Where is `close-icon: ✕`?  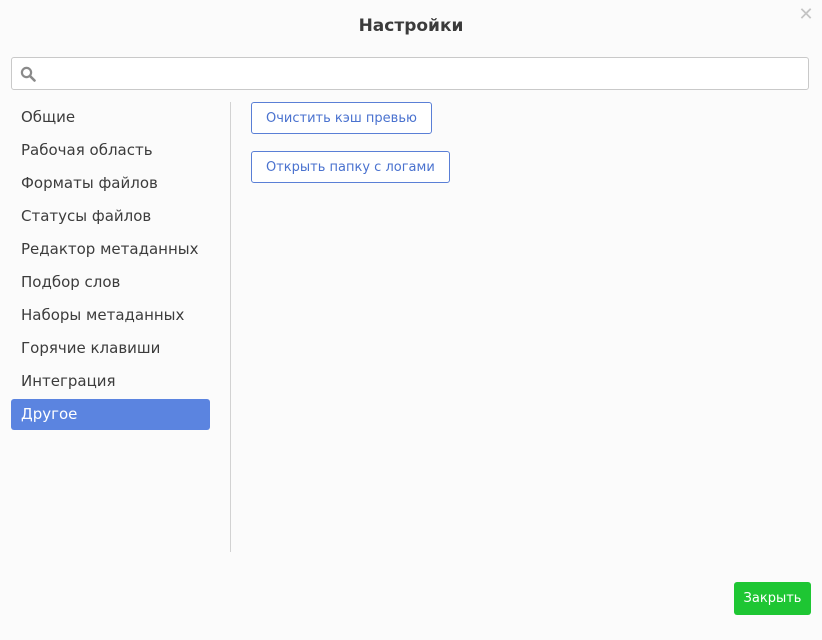
close-icon: ✕ is located at coordinates (806, 15).